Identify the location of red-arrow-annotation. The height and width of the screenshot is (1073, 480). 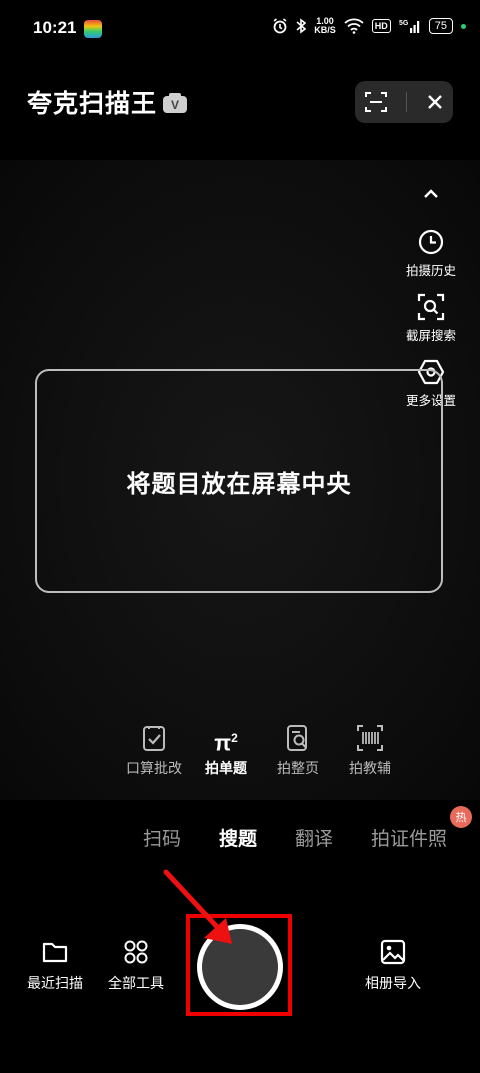
(197, 906).